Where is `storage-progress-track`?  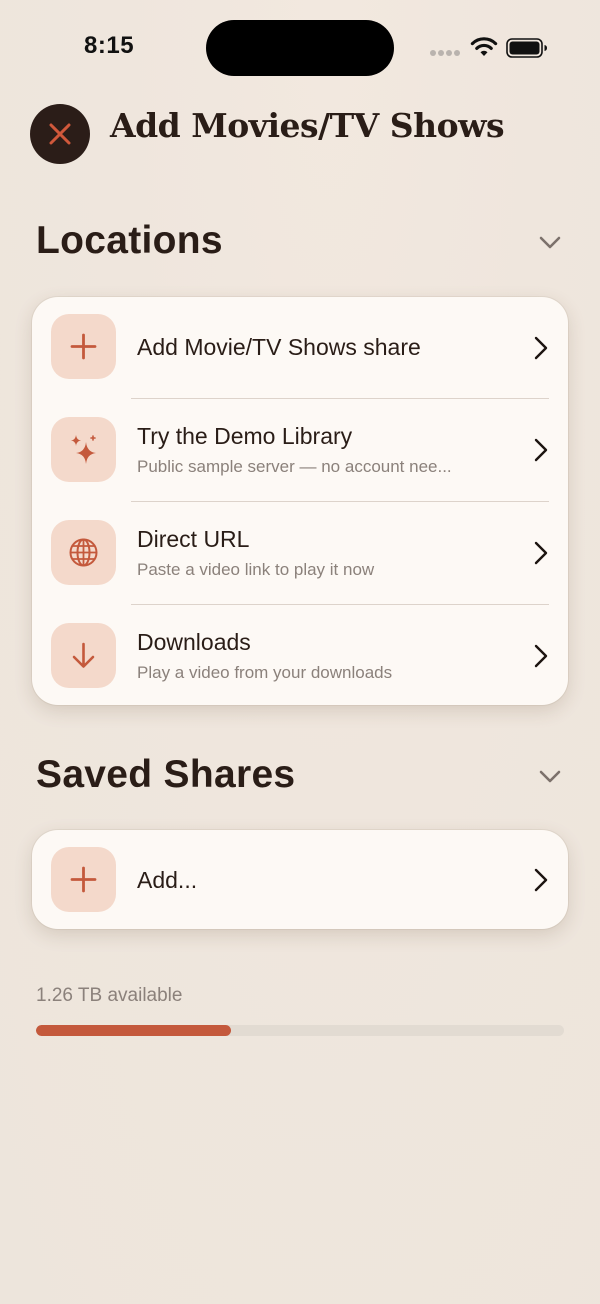
storage-progress-track is located at coordinates (300, 1030).